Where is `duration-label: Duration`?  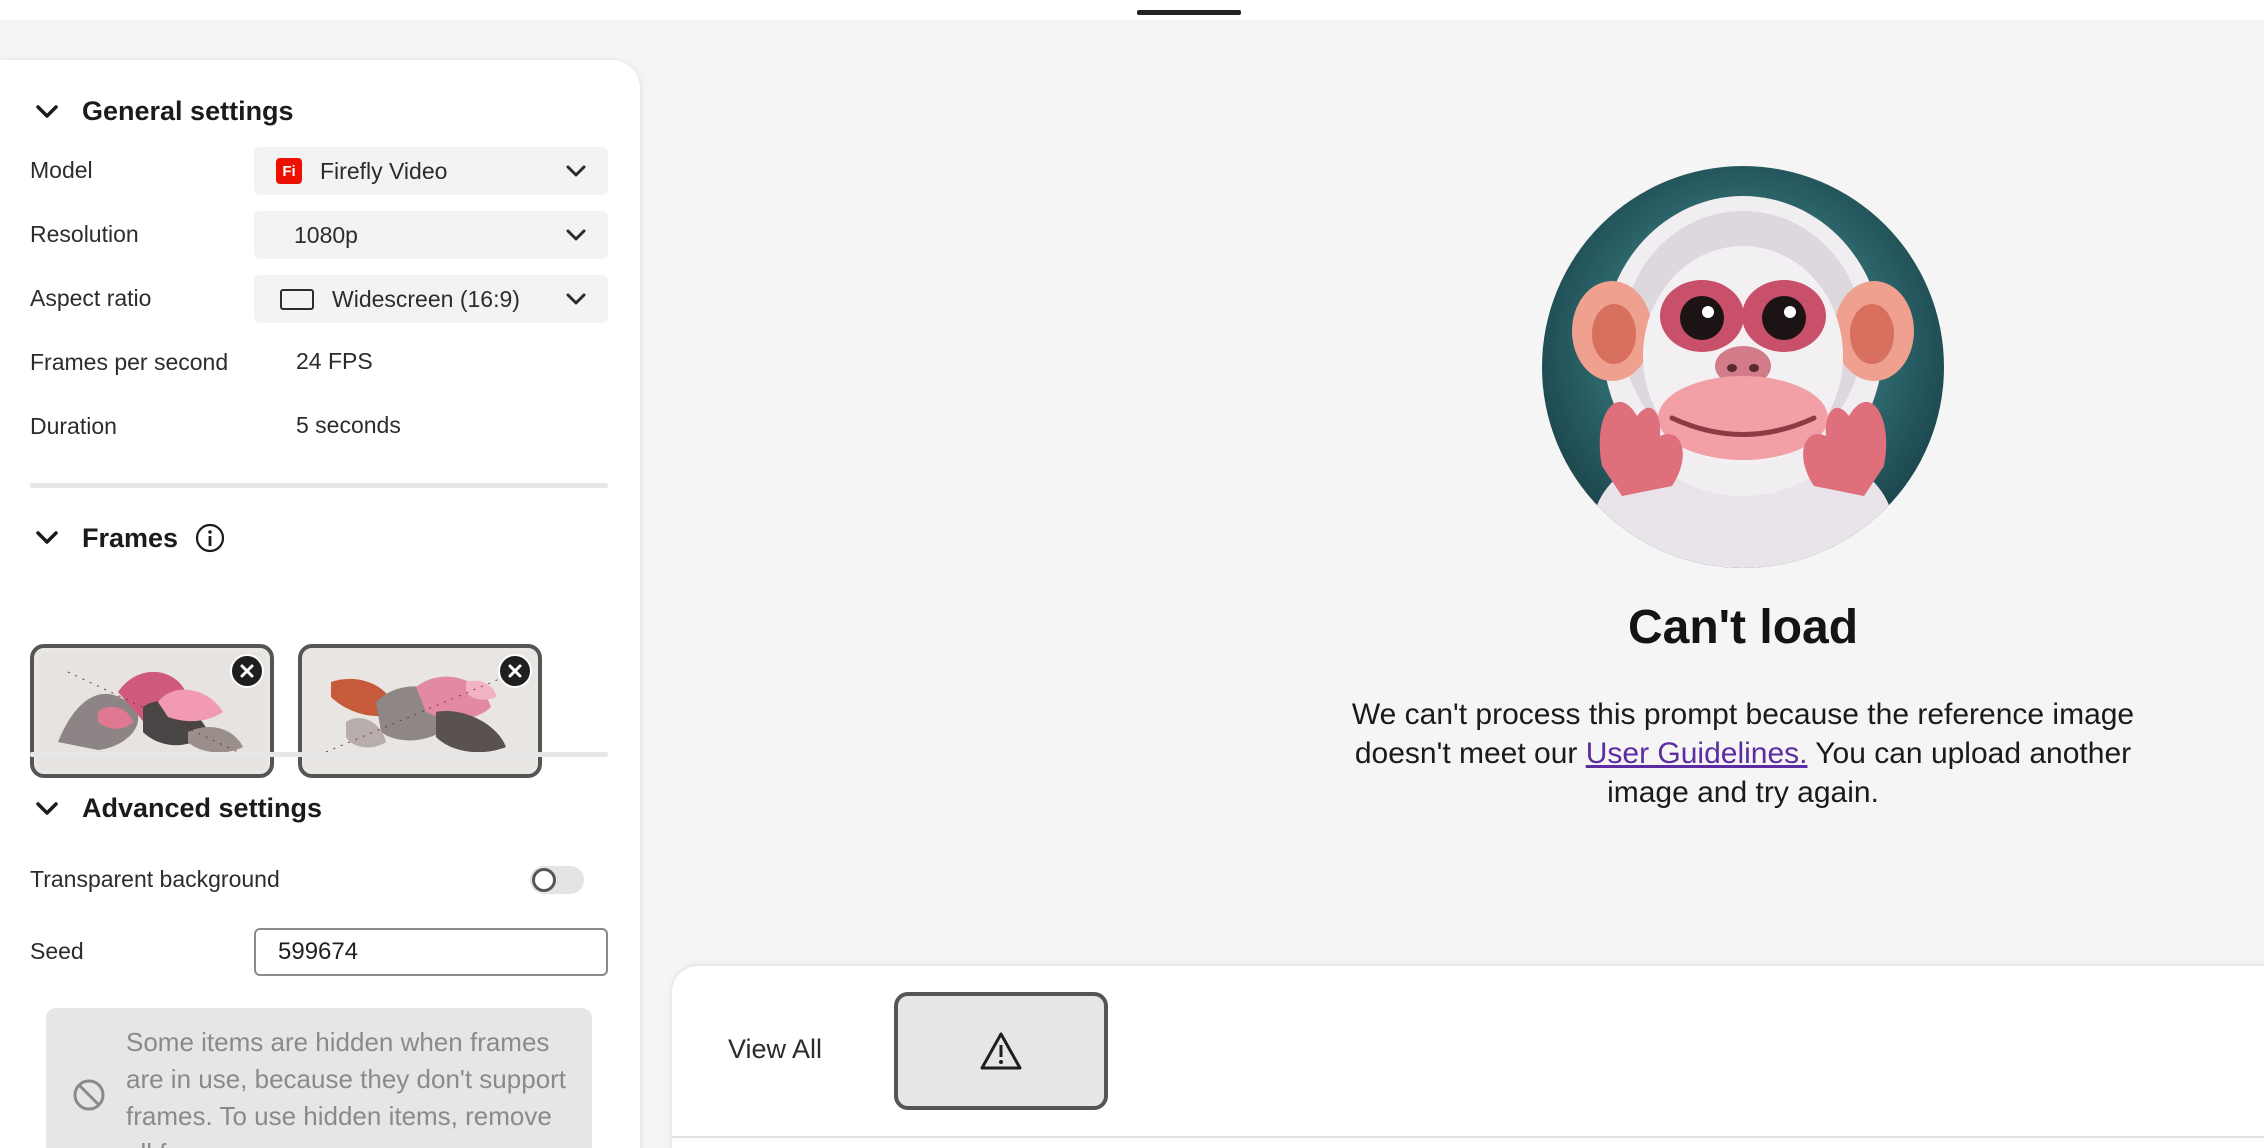
duration-label: Duration is located at coordinates (73, 426).